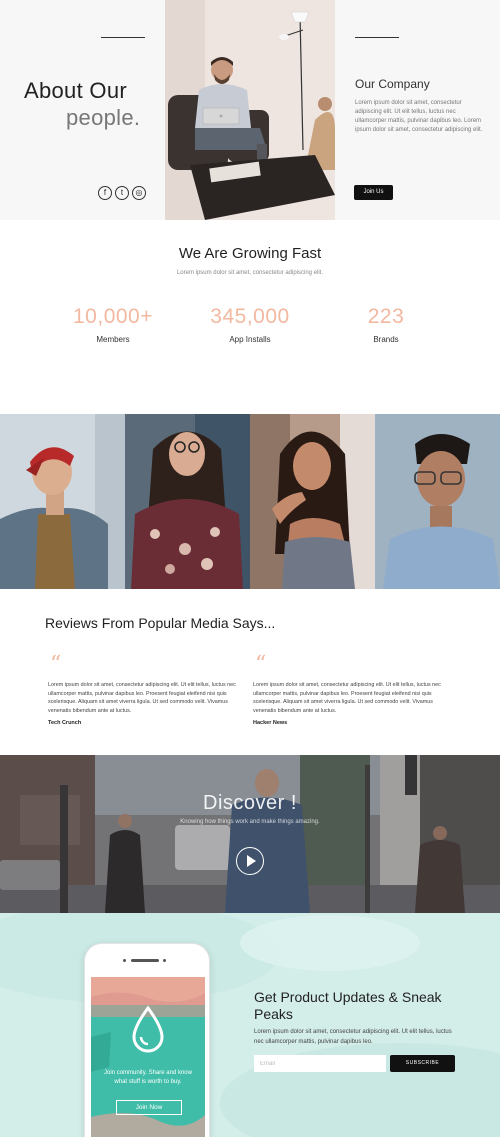  I want to click on stat-brands: 223 Brands, so click(386, 324).